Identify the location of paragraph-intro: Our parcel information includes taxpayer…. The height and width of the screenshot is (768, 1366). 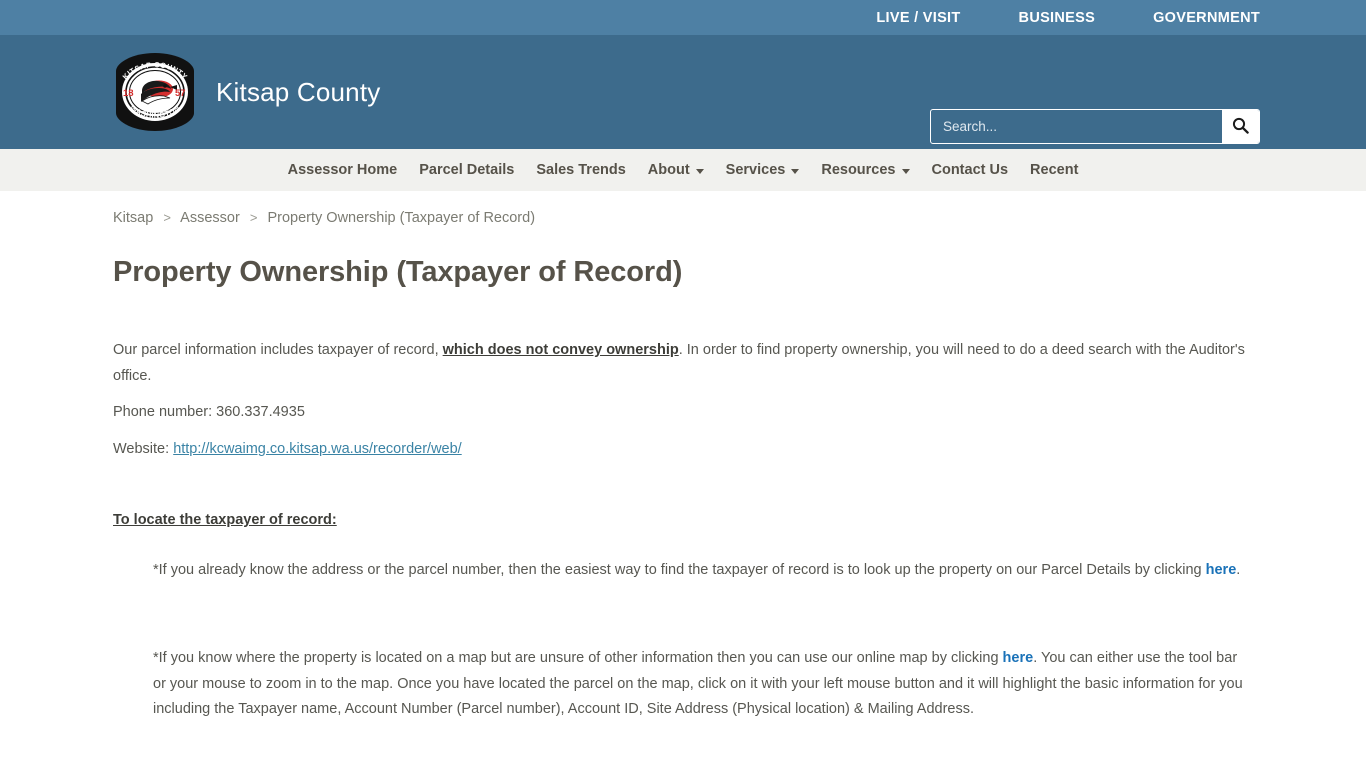
(683, 363).